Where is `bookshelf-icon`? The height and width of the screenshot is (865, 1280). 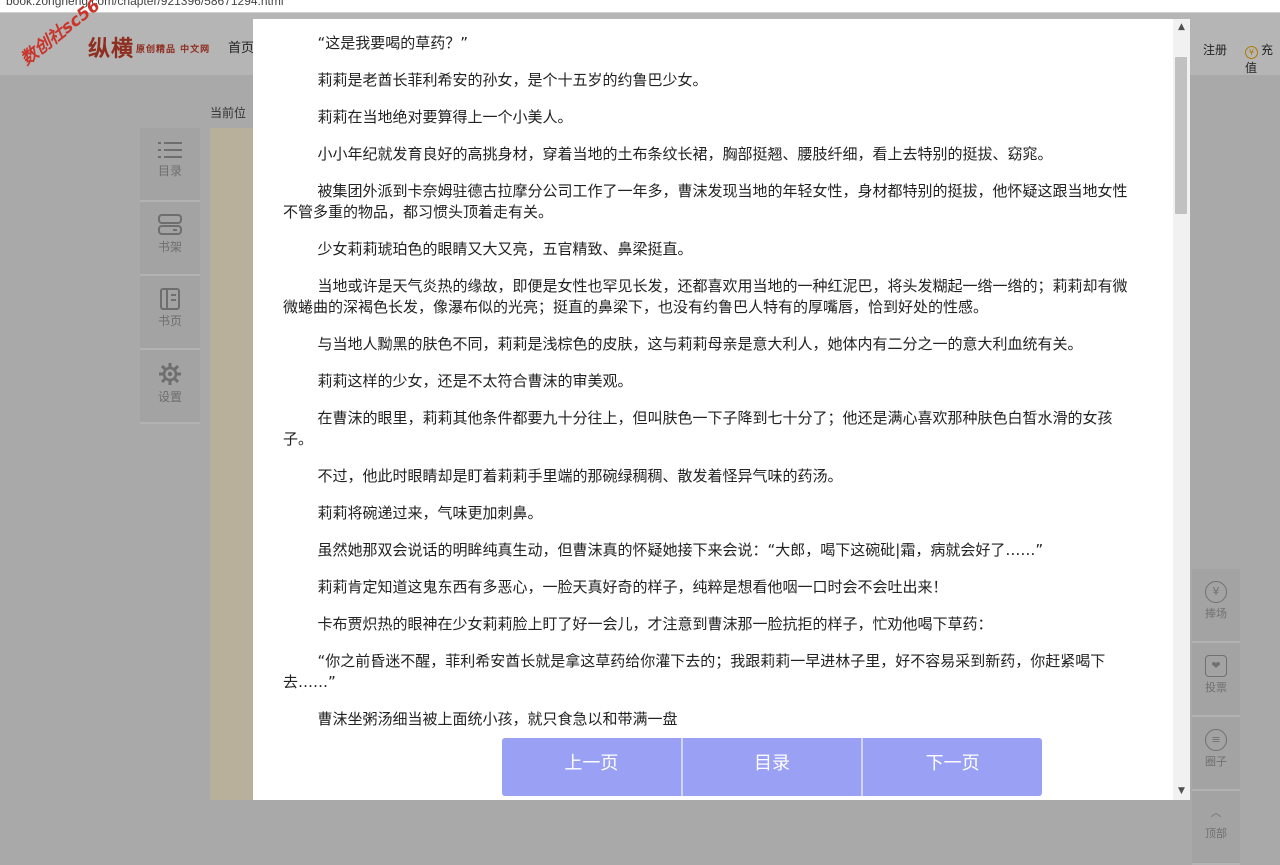 bookshelf-icon is located at coordinates (170, 224).